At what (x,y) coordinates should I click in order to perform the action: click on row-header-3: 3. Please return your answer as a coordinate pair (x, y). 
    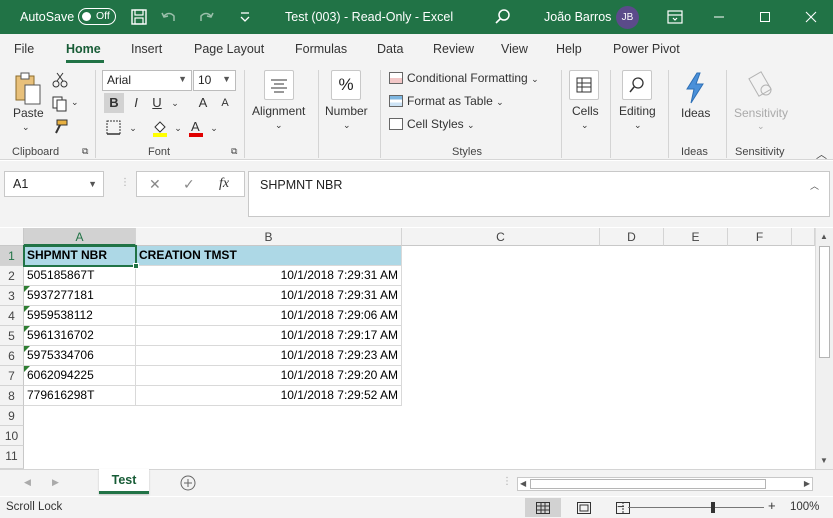
    Looking at the image, I should click on (12, 296).